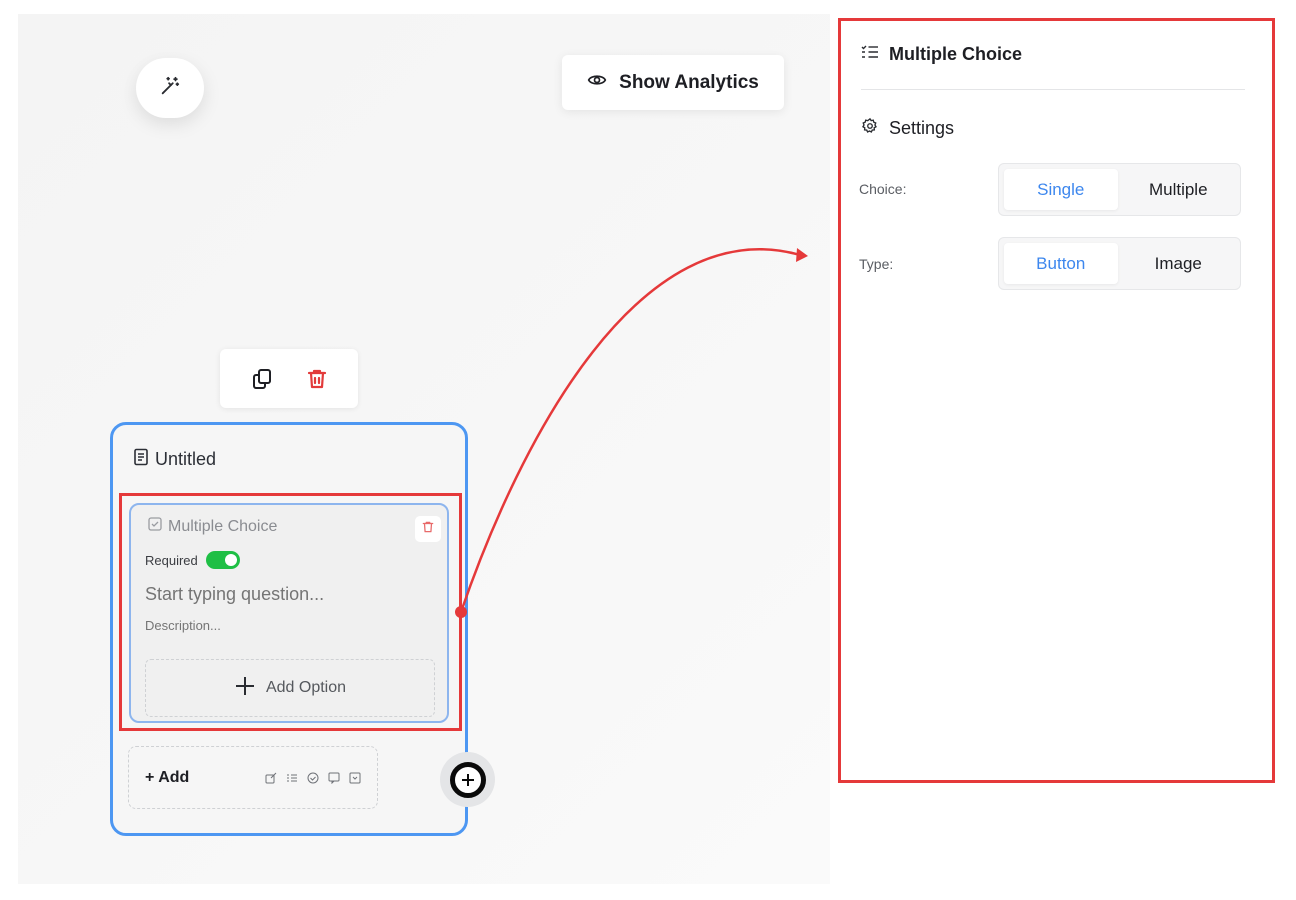 This screenshot has height=900, width=1296. What do you see at coordinates (597, 83) in the screenshot?
I see `eye-icon` at bounding box center [597, 83].